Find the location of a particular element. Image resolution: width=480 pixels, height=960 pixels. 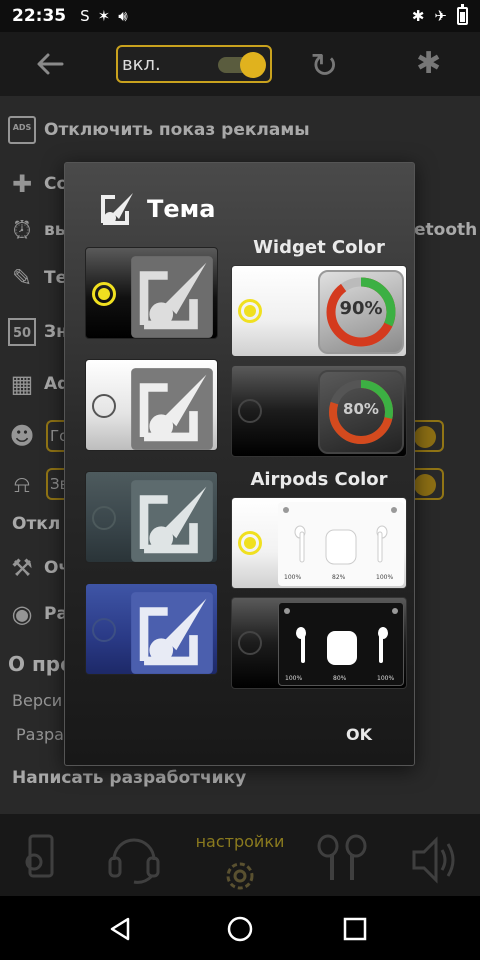

airplane-icon: ✈ is located at coordinates (440, 16).